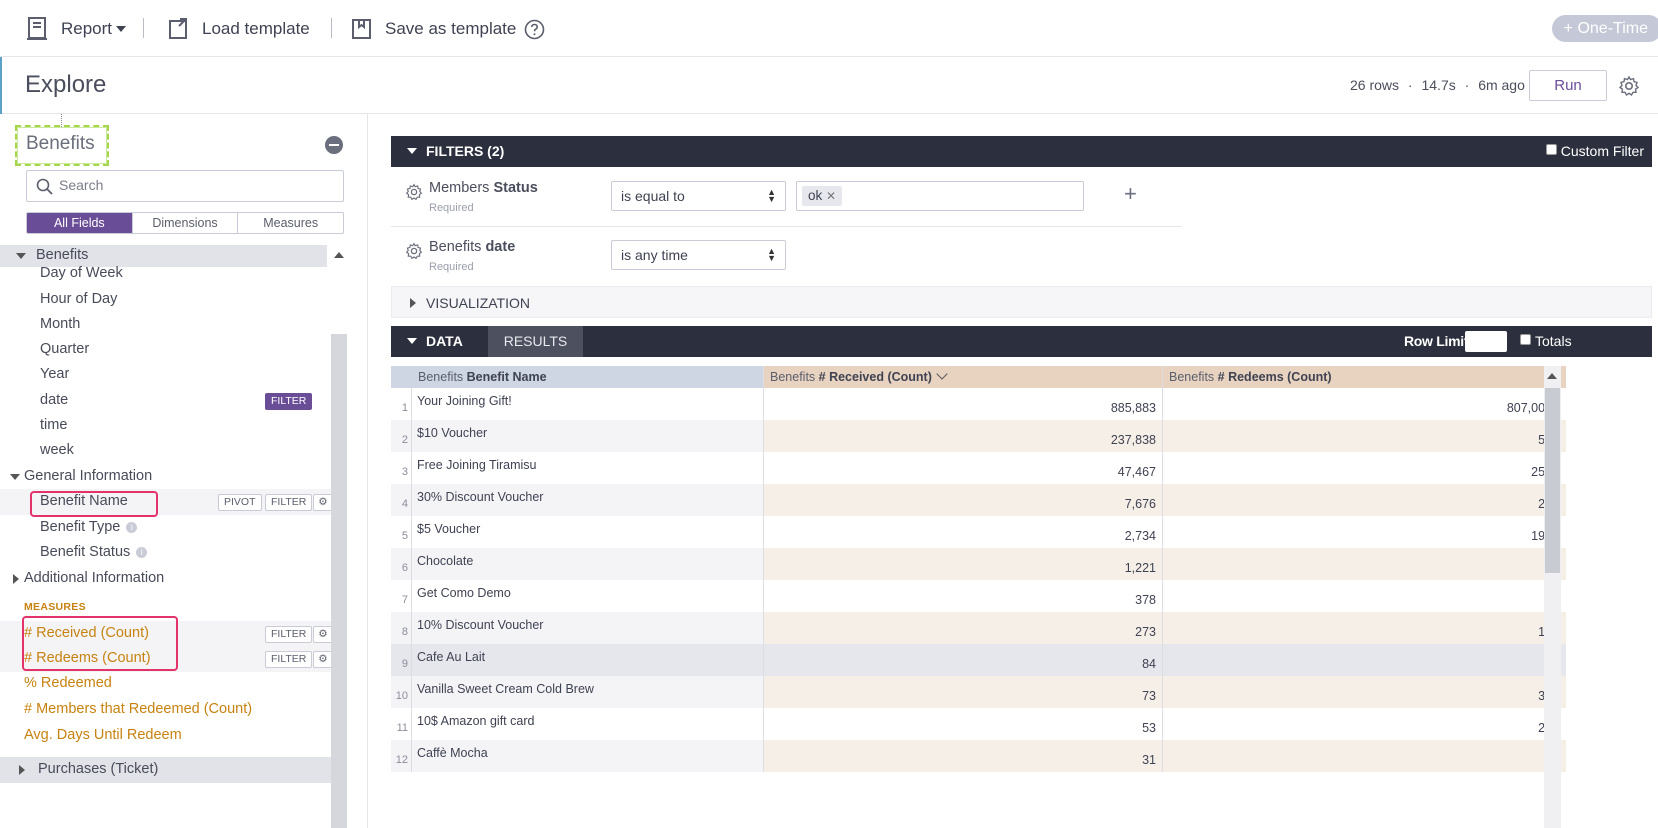  What do you see at coordinates (588, 724) in the screenshot?
I see `cell-benefit-name: 10$ Amazon gift card` at bounding box center [588, 724].